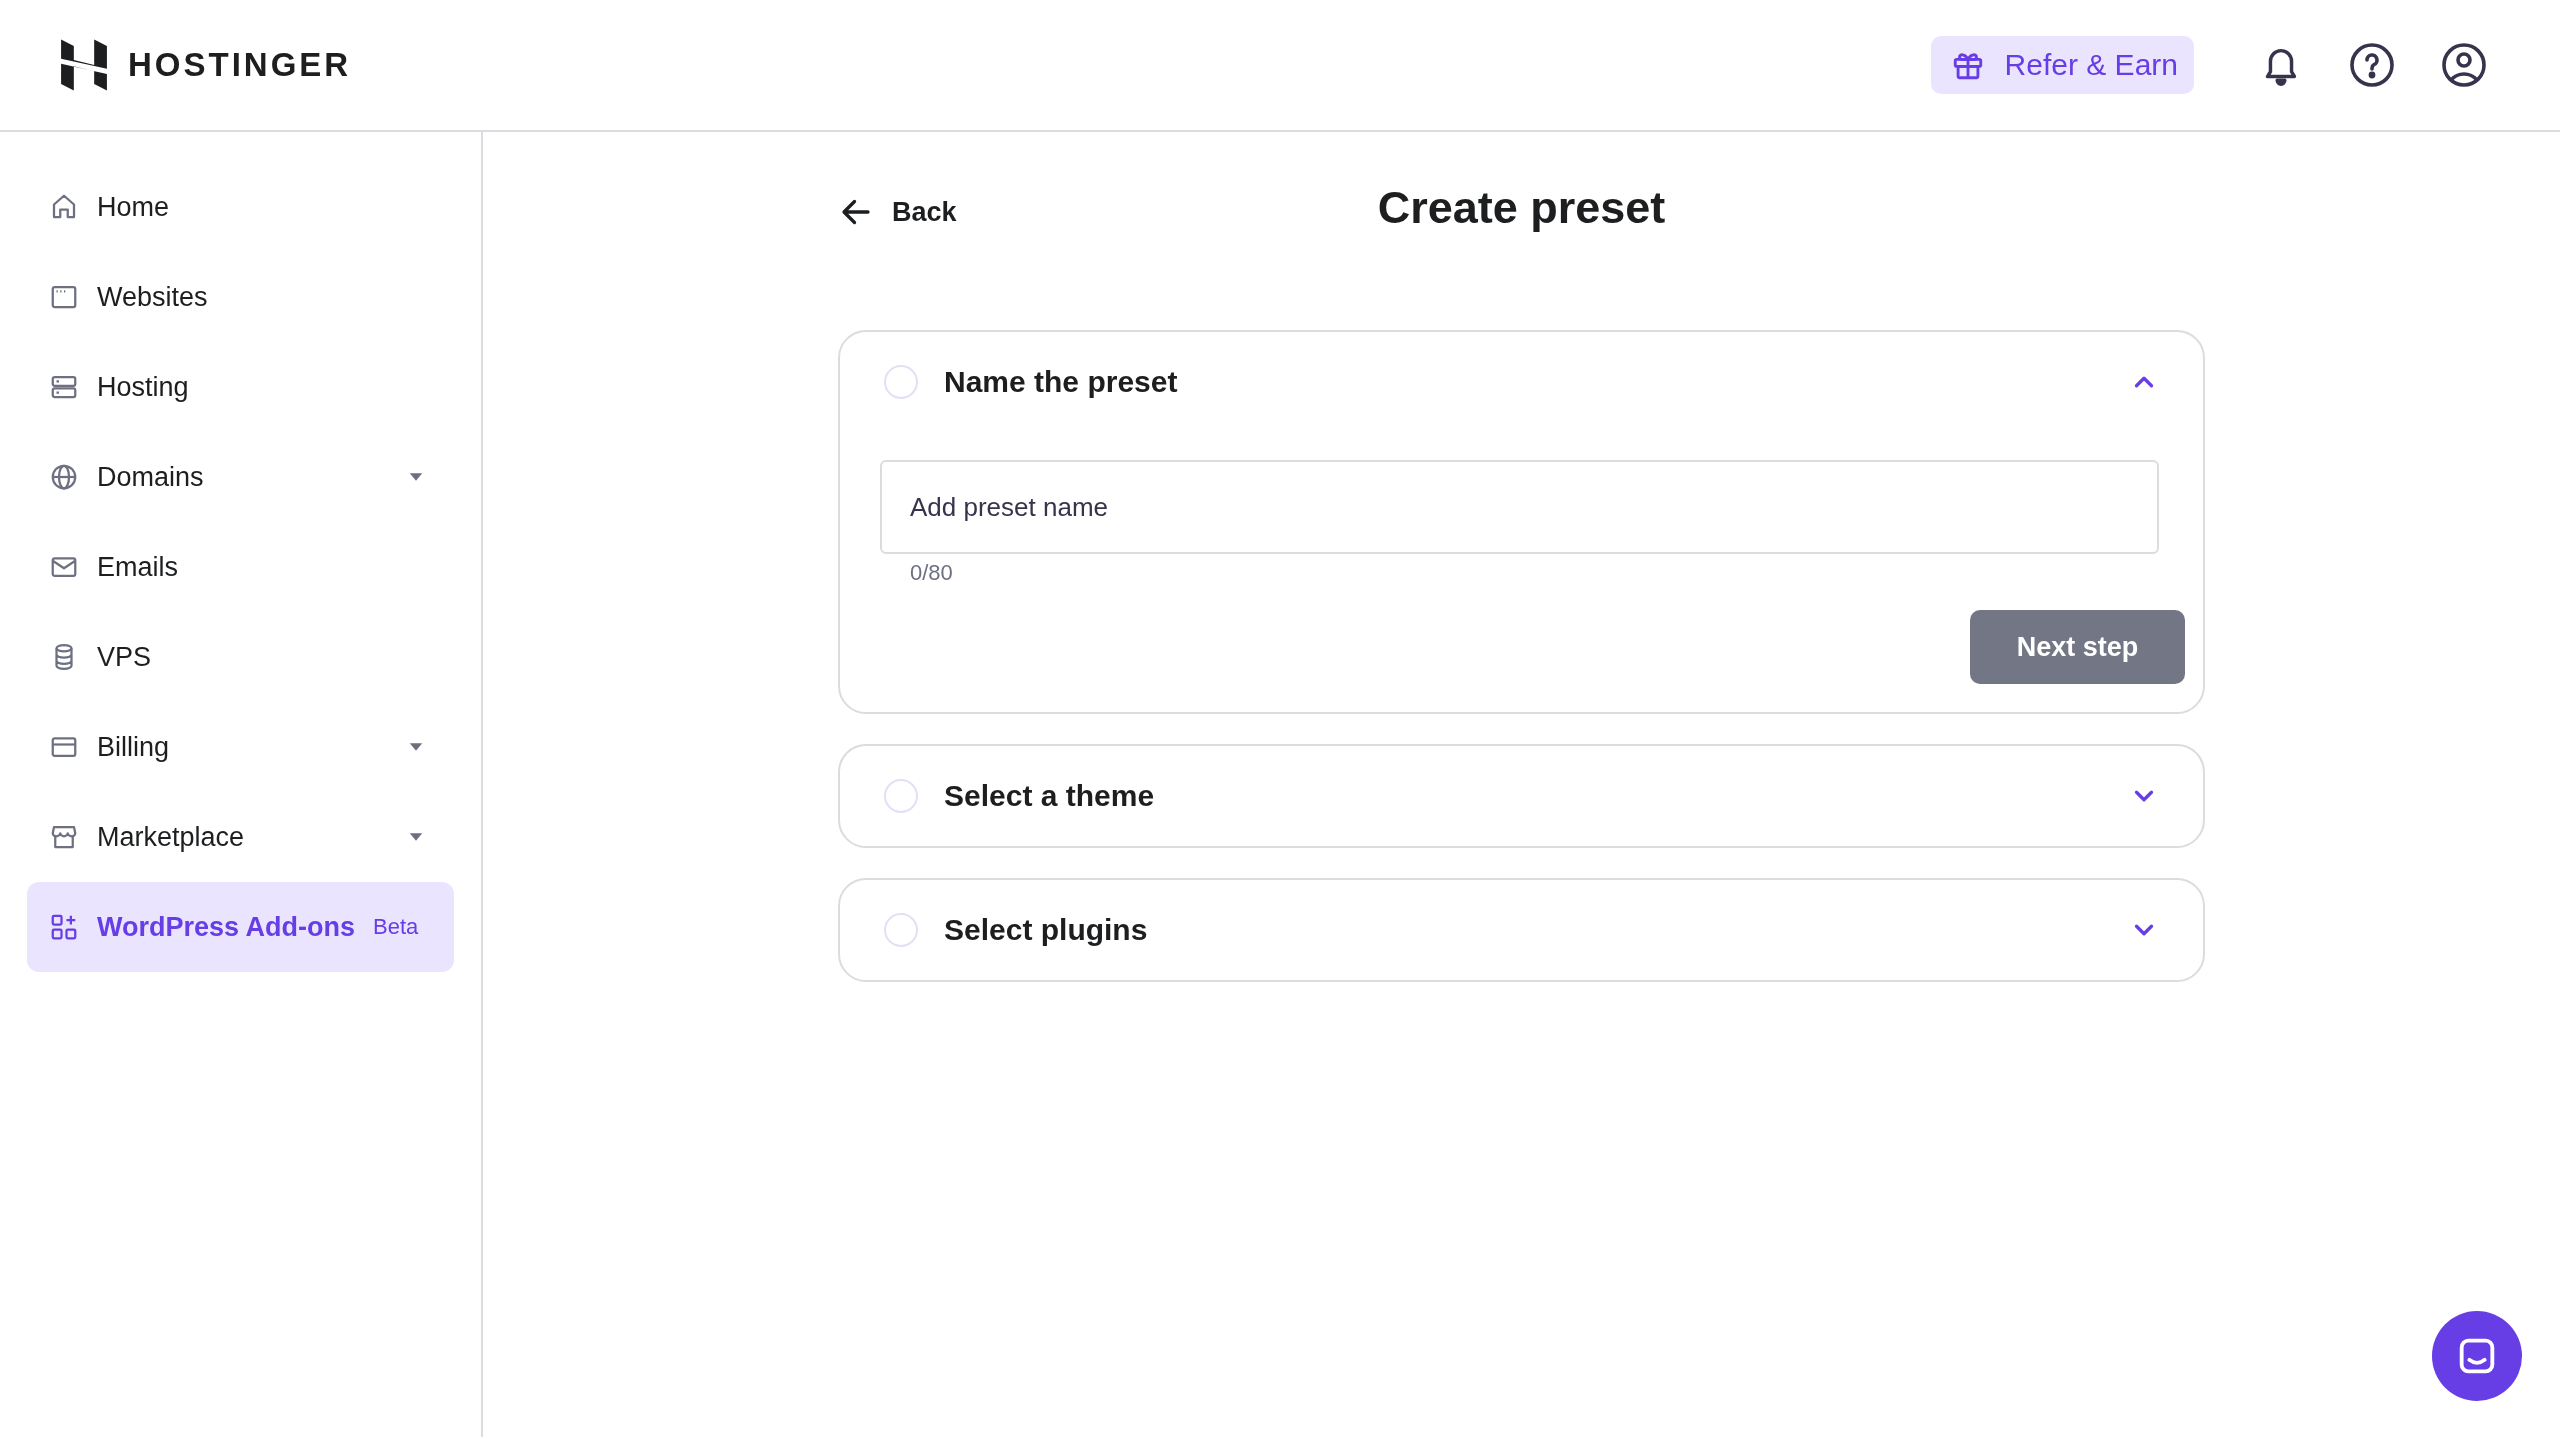  I want to click on refer-earn-button: Refer & Earn, so click(2062, 65).